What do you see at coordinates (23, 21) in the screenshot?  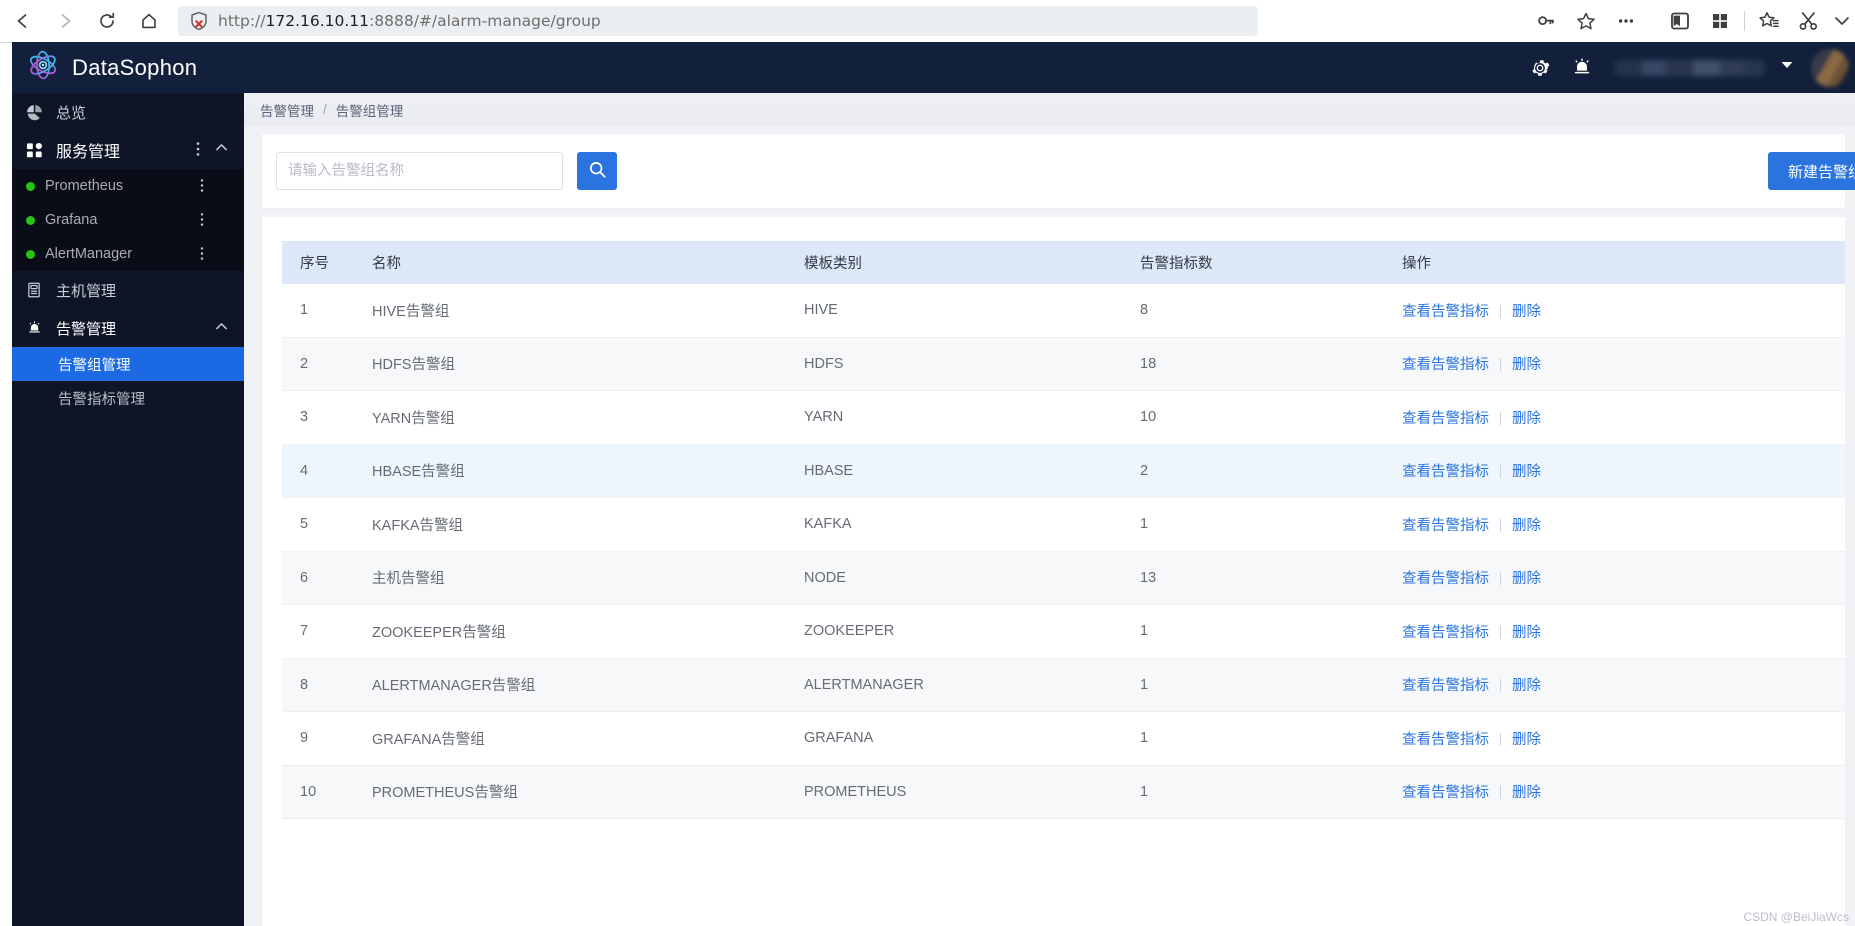 I see `back-button` at bounding box center [23, 21].